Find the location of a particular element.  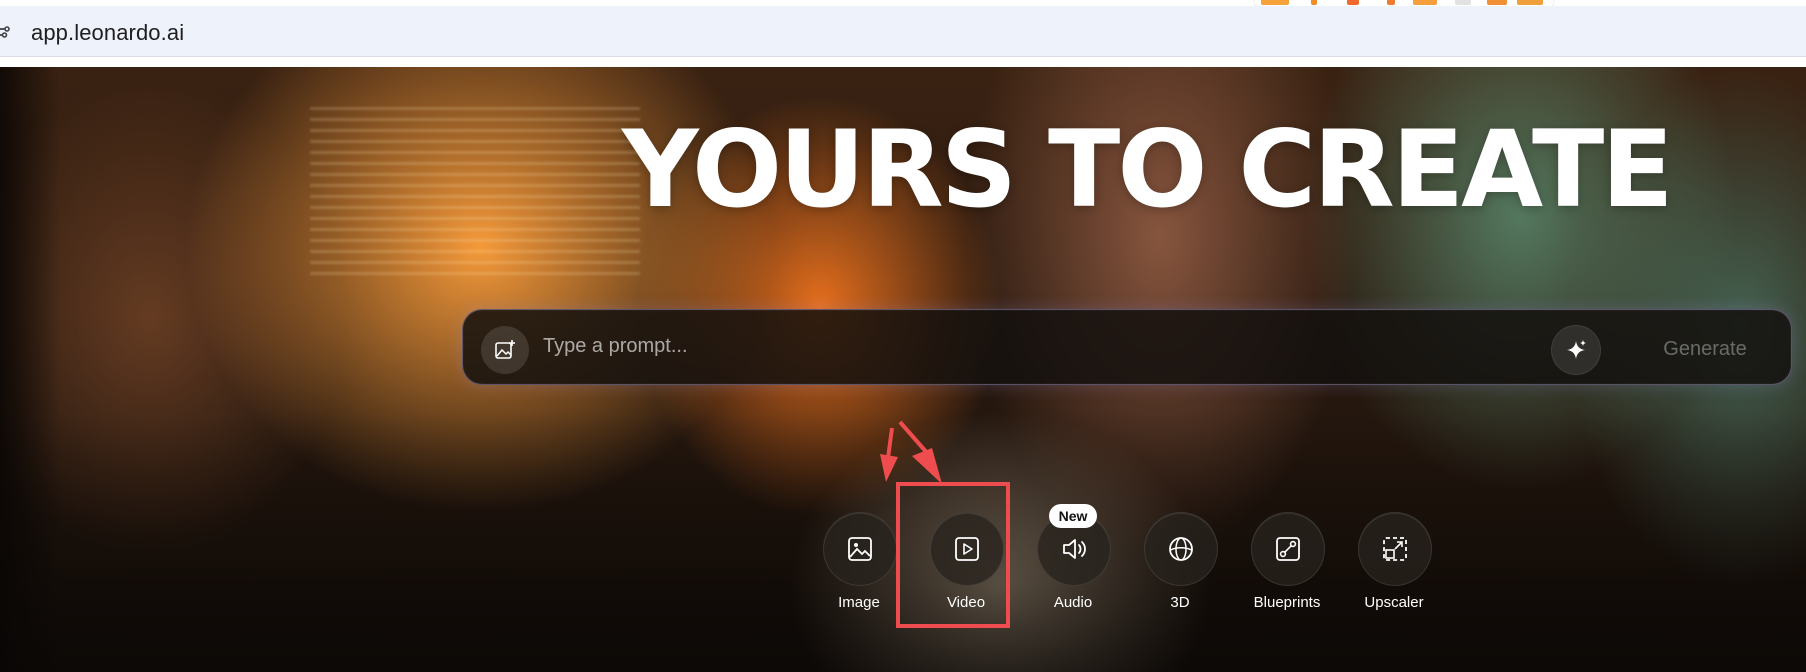

tool-label: Audio is located at coordinates (1073, 602).